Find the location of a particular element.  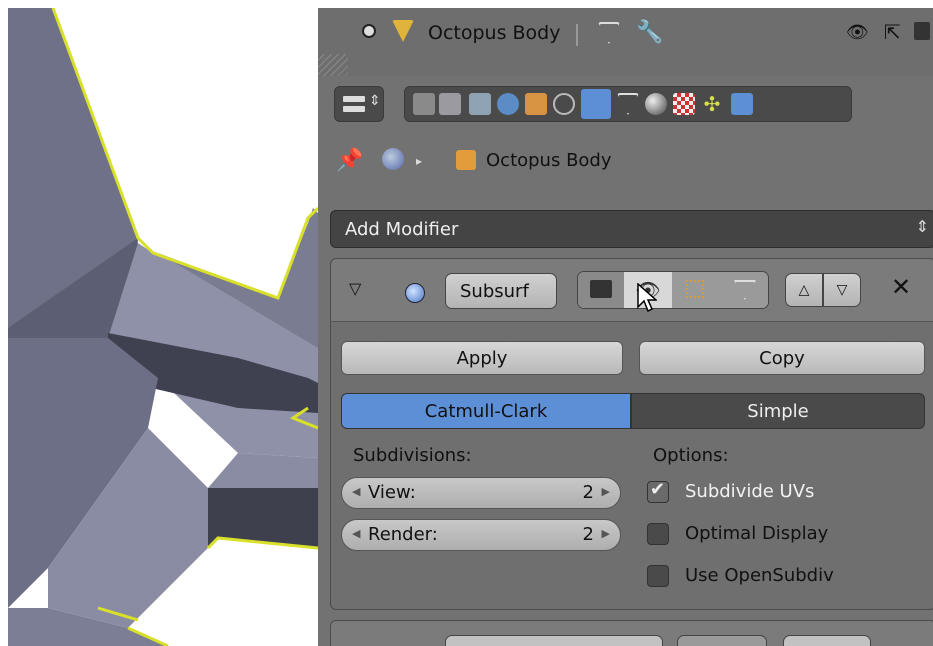

apply-button: Apply is located at coordinates (482, 358).